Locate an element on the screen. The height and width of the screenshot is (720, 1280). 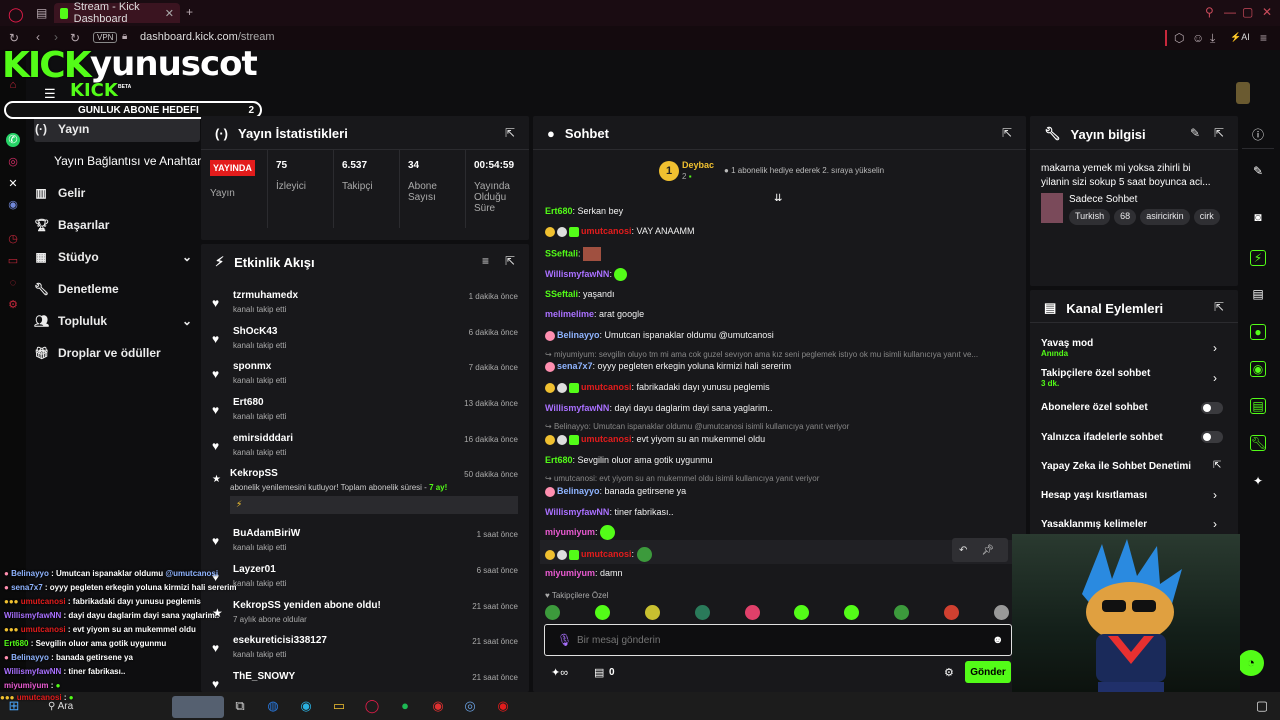
back-icon: ‹ is located at coordinates (38, 37).